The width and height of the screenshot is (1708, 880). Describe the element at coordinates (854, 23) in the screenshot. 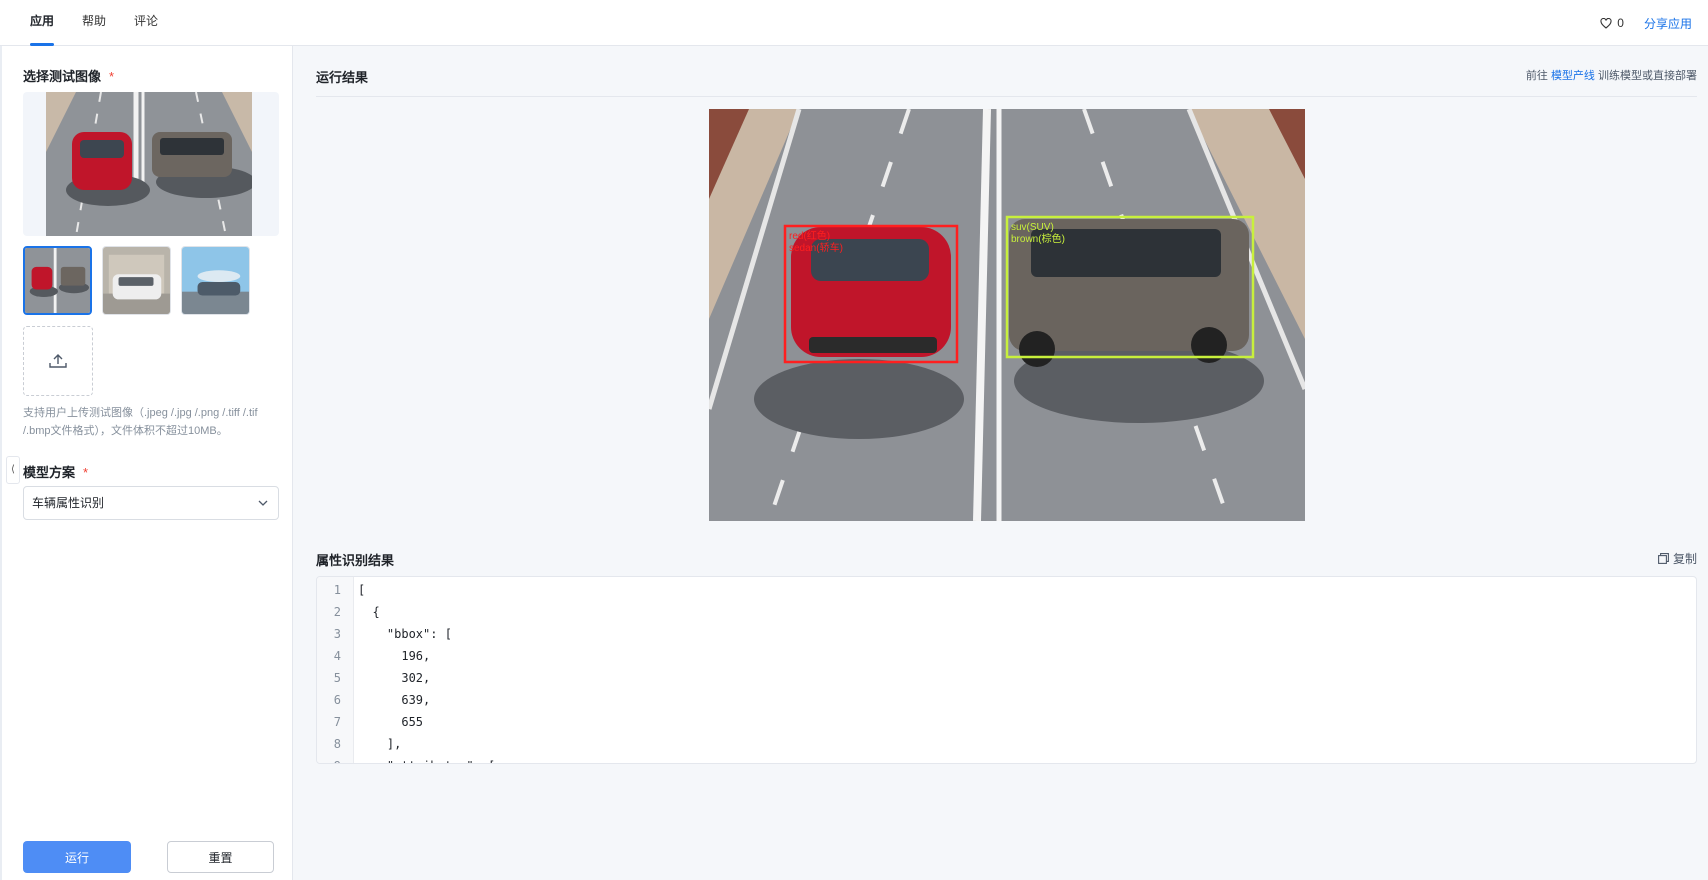

I see `top-bar: 应用 帮助 评论 0 分享应用` at that location.